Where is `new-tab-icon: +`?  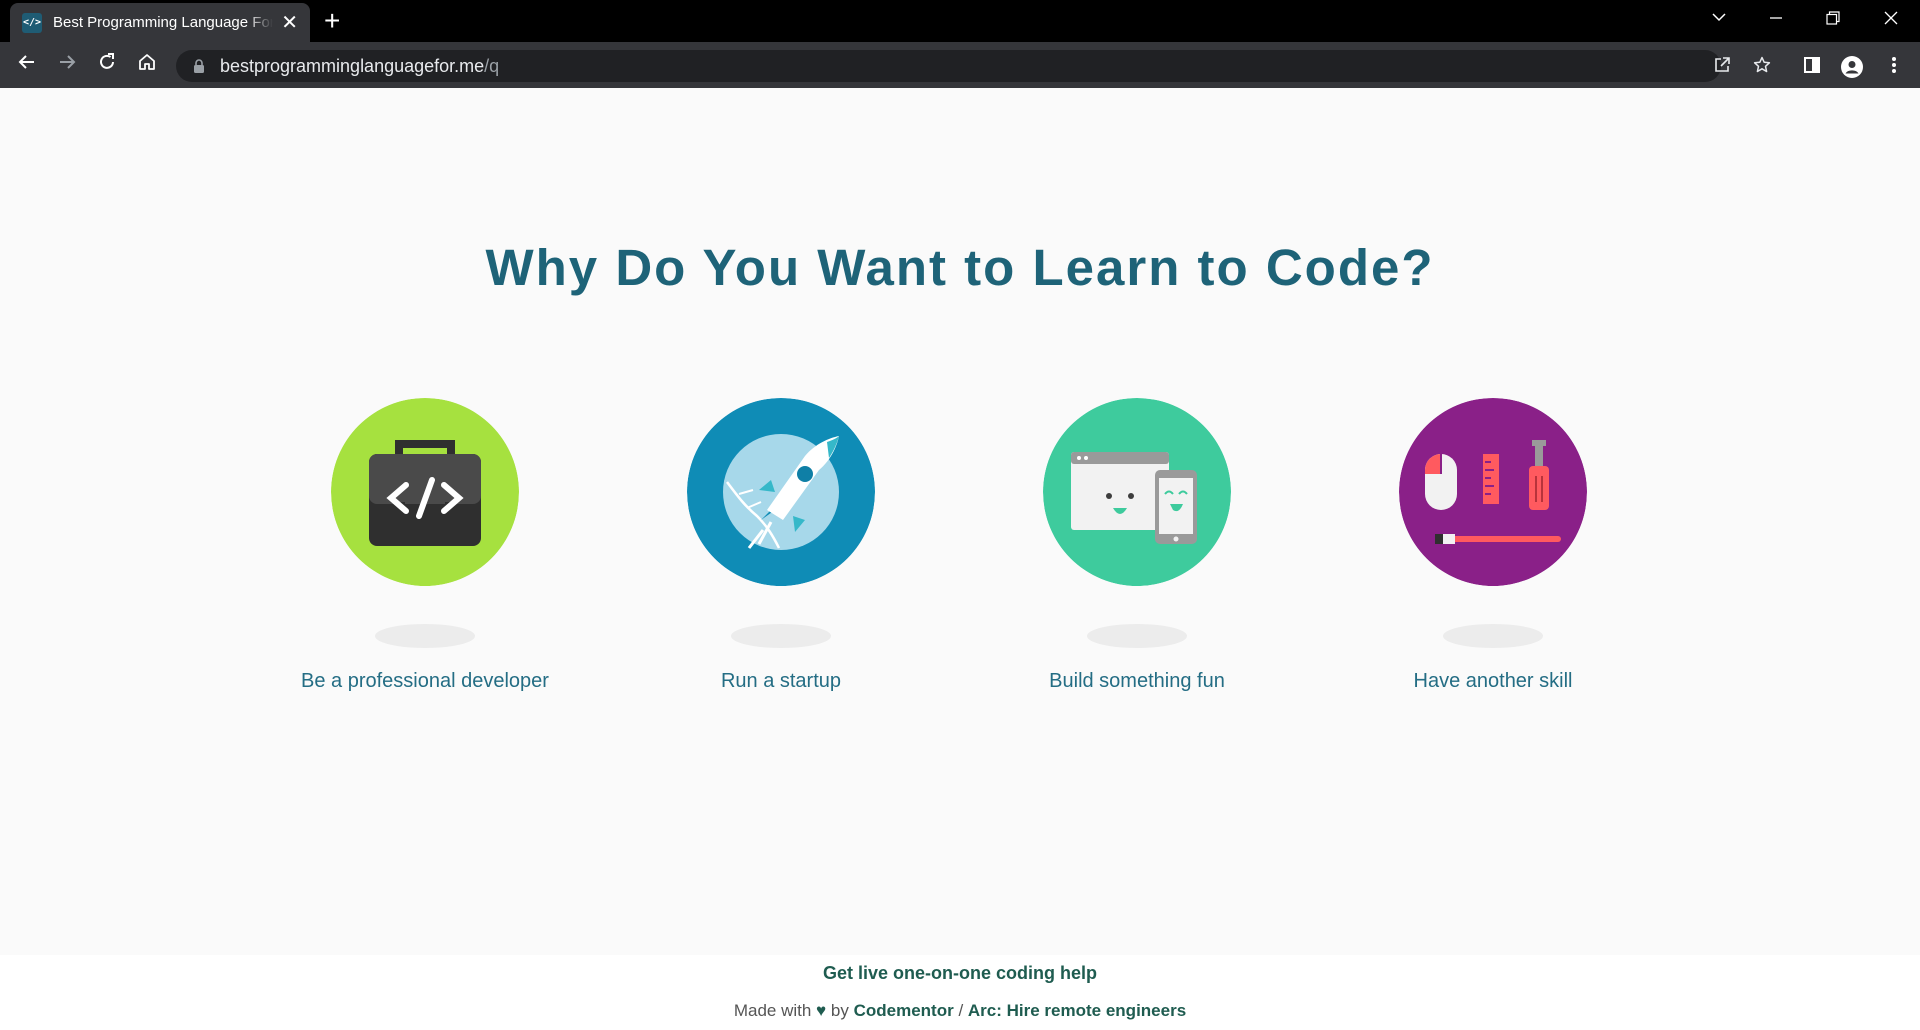 new-tab-icon: + is located at coordinates (332, 21).